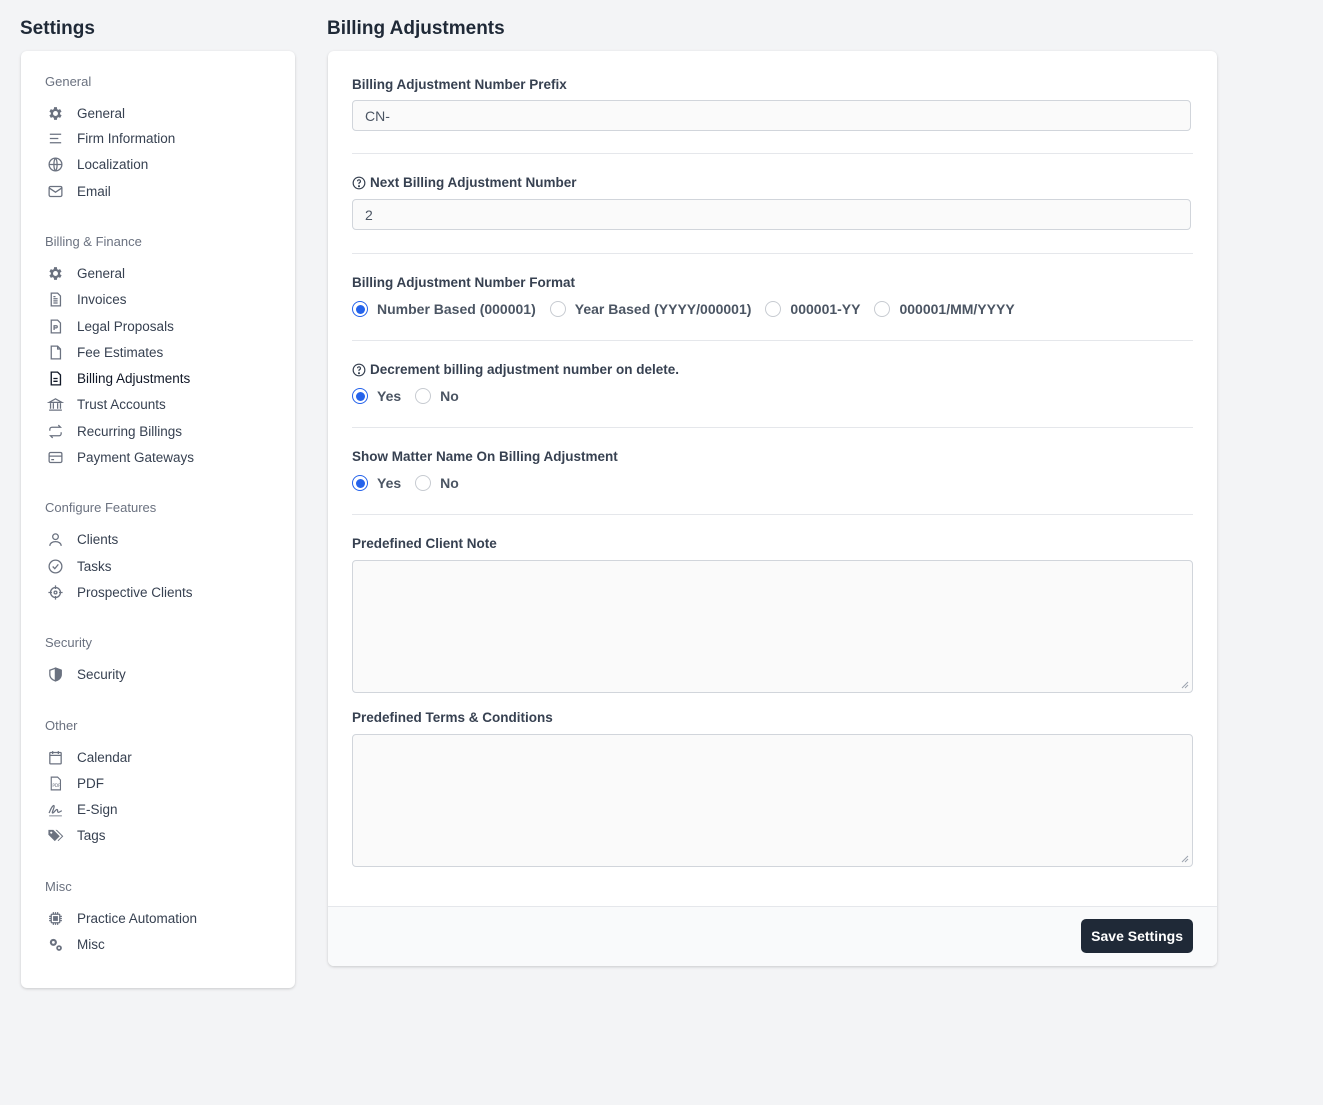 The width and height of the screenshot is (1323, 1105). What do you see at coordinates (165, 299) in the screenshot?
I see `sidebar-item-invoices: Invoices` at bounding box center [165, 299].